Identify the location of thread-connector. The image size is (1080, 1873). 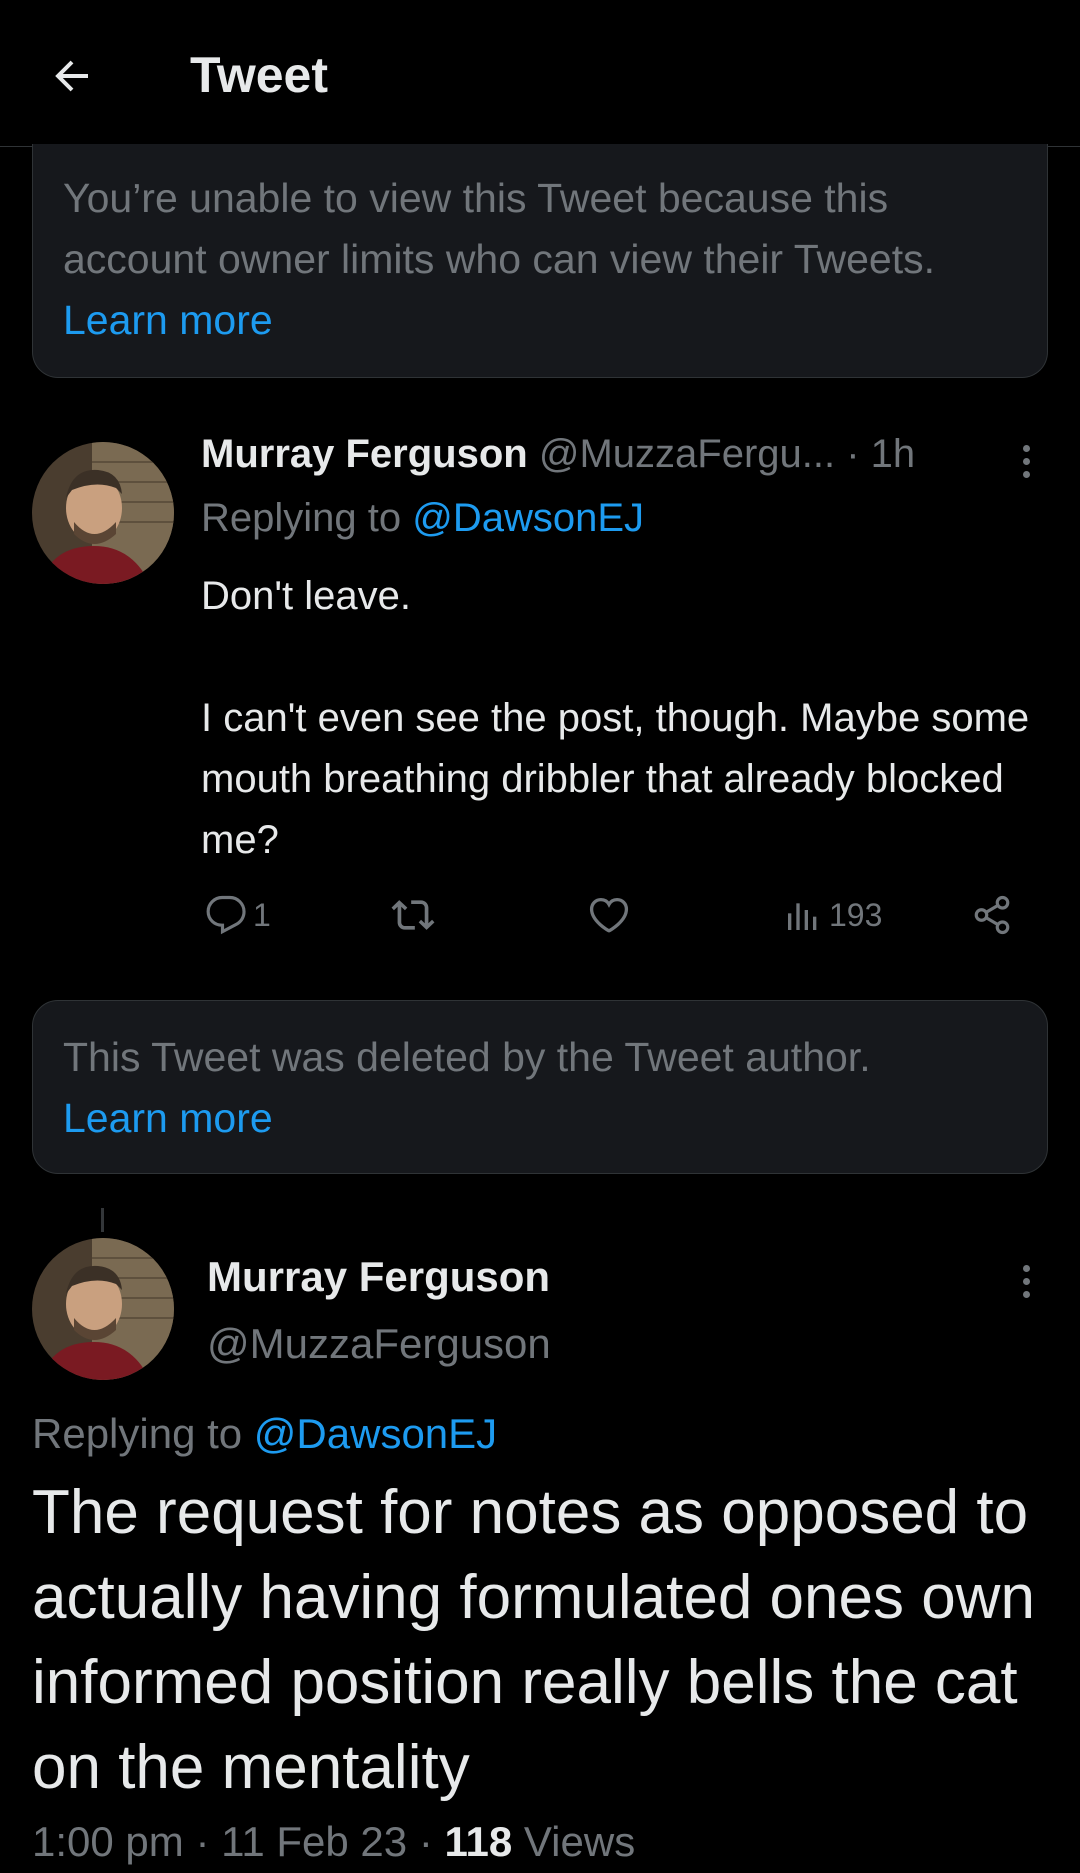
(102, 1220).